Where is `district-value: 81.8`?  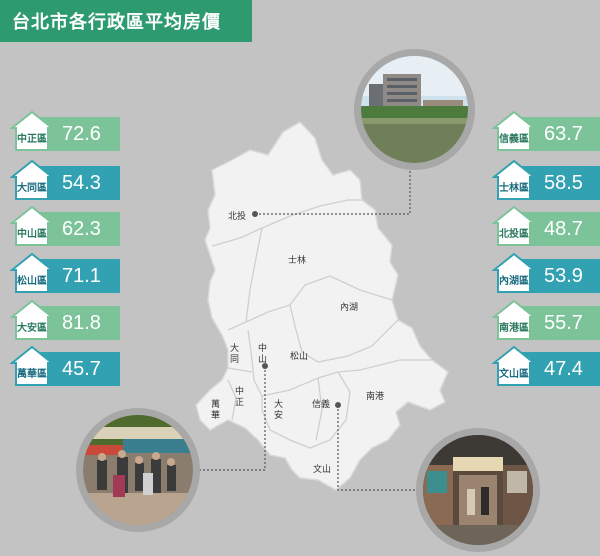 district-value: 81.8 is located at coordinates (81, 323).